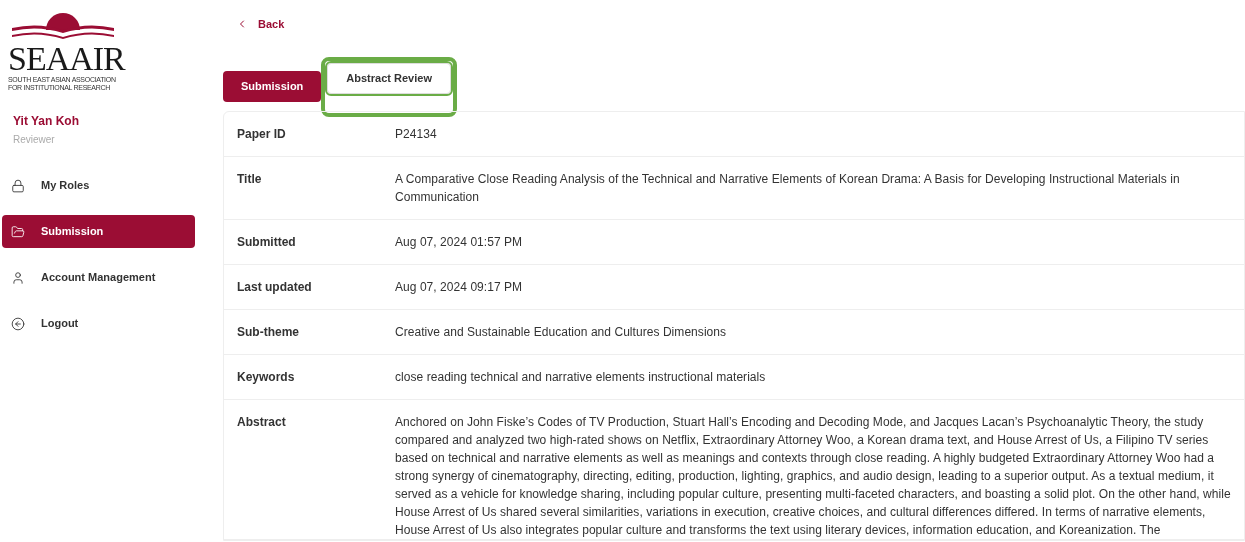  What do you see at coordinates (266, 377) in the screenshot?
I see `field-label: Keywords` at bounding box center [266, 377].